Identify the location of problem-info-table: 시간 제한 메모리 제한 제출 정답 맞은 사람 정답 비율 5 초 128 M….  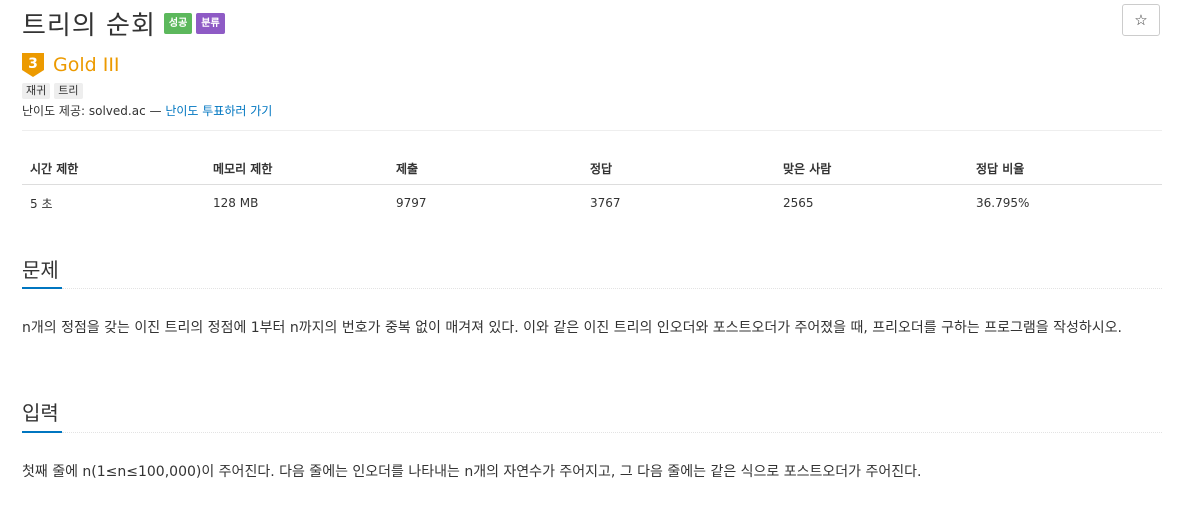
(592, 186).